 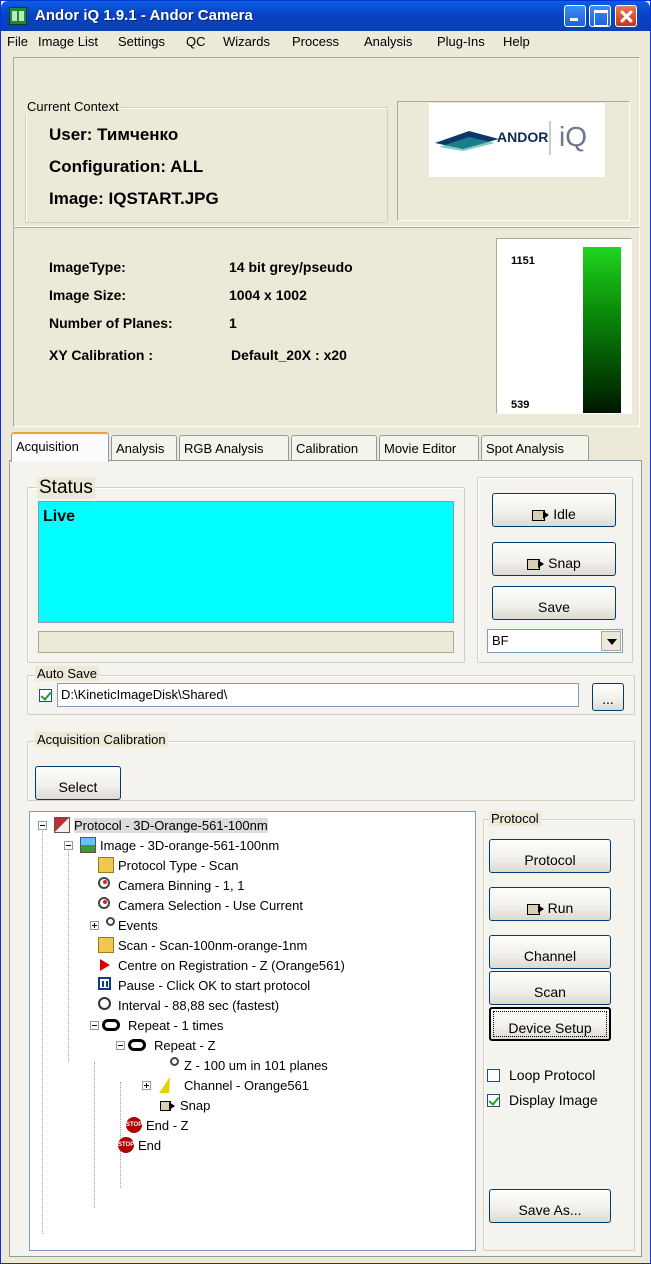 I want to click on tree-item-snap: Snap, so click(x=300, y=1106).